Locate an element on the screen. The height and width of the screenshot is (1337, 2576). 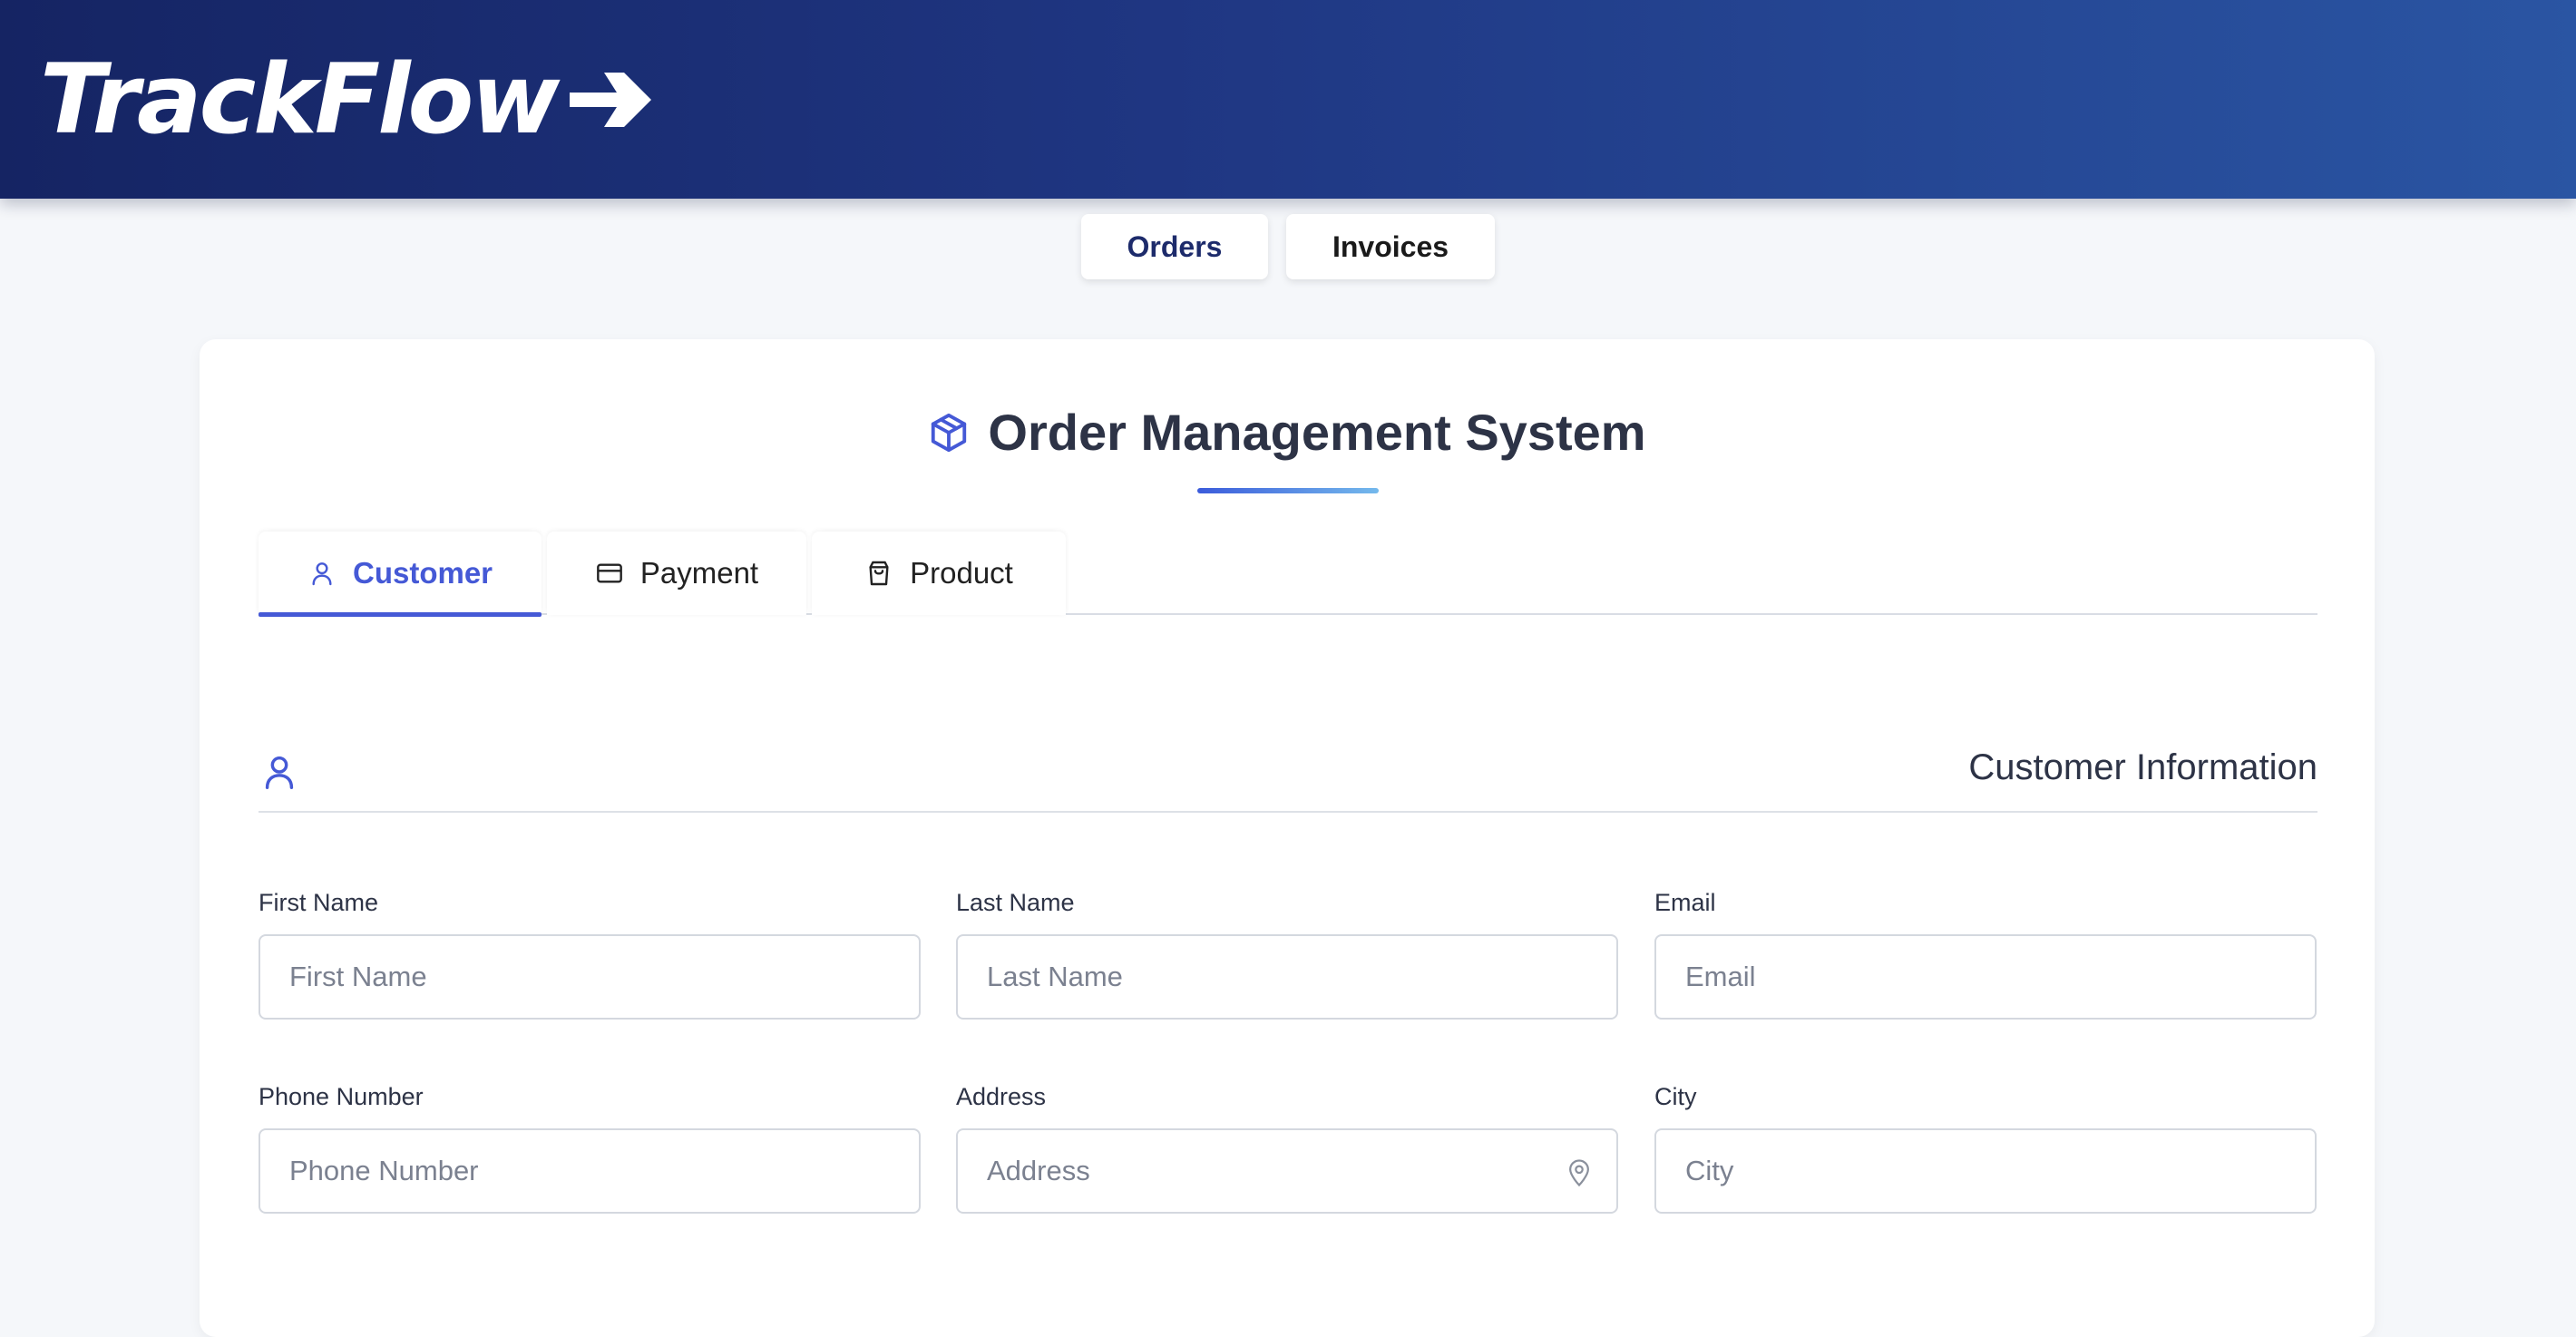
address-input is located at coordinates (1287, 1171).